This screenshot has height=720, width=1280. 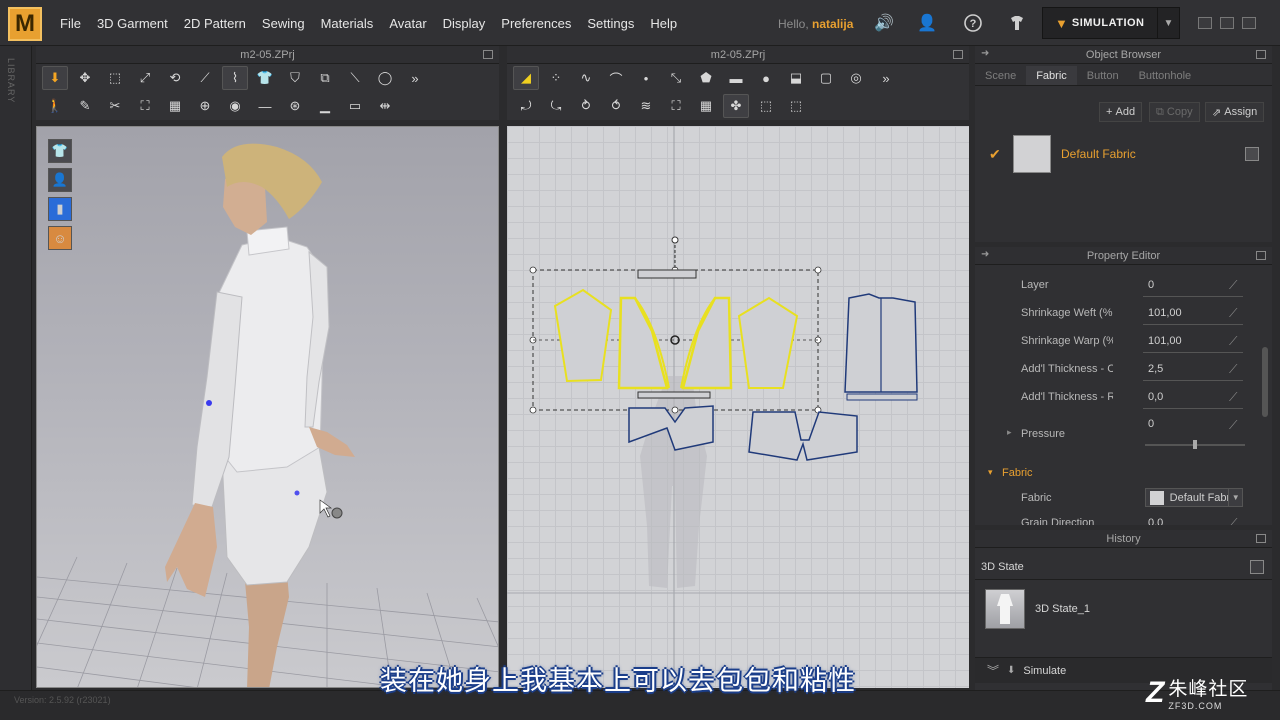 I want to click on polygon-icon: ⬟, so click(x=706, y=78).